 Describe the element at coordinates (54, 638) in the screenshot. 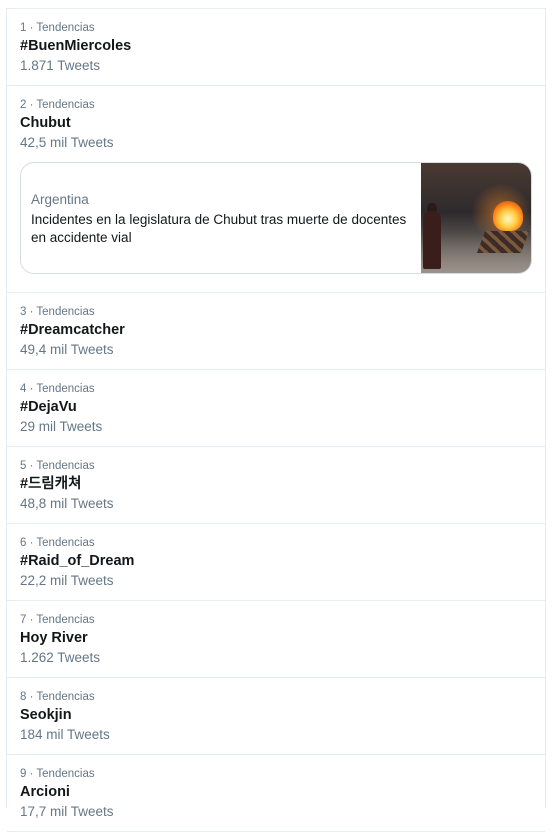

I see `trend-name: Hoy River` at that location.